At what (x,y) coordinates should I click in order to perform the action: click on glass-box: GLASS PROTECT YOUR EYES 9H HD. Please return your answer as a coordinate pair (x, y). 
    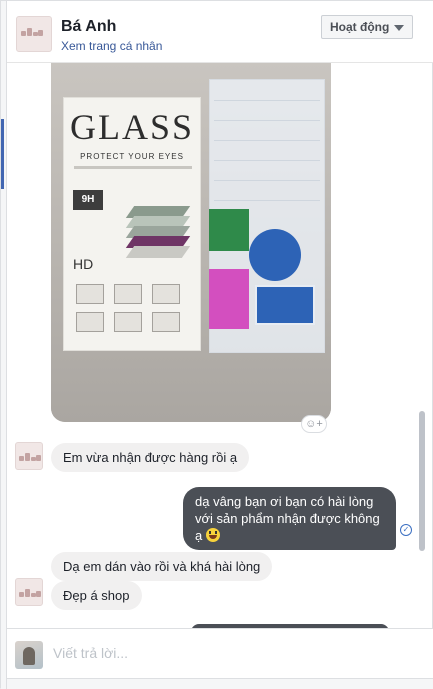
    Looking at the image, I should click on (132, 224).